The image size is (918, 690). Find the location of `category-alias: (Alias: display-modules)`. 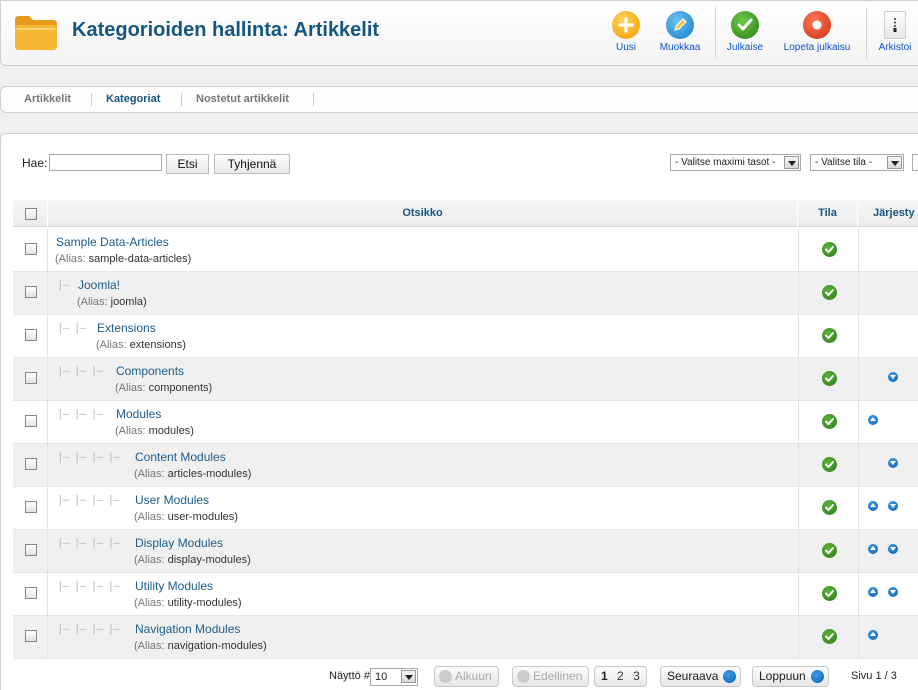

category-alias: (Alias: display-modules) is located at coordinates (192, 560).